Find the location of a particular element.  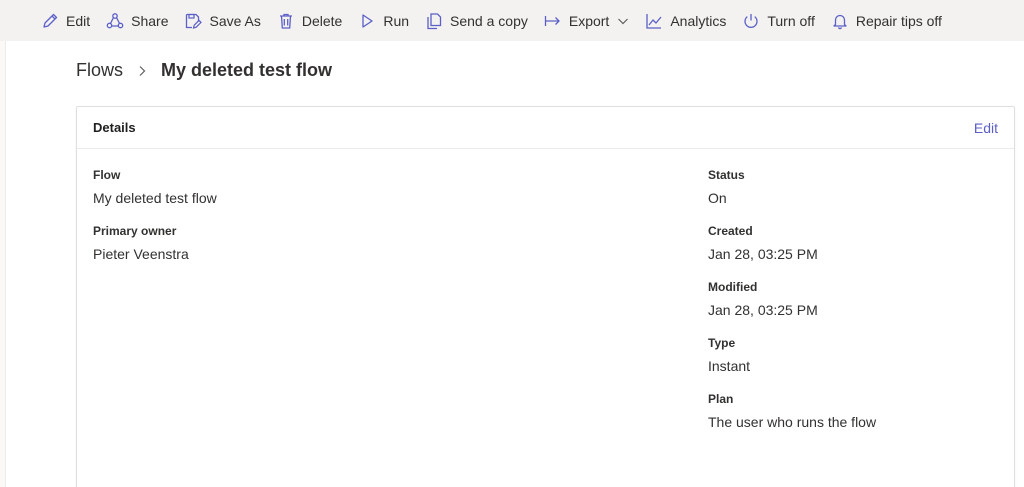

pencil-icon is located at coordinates (50, 21).